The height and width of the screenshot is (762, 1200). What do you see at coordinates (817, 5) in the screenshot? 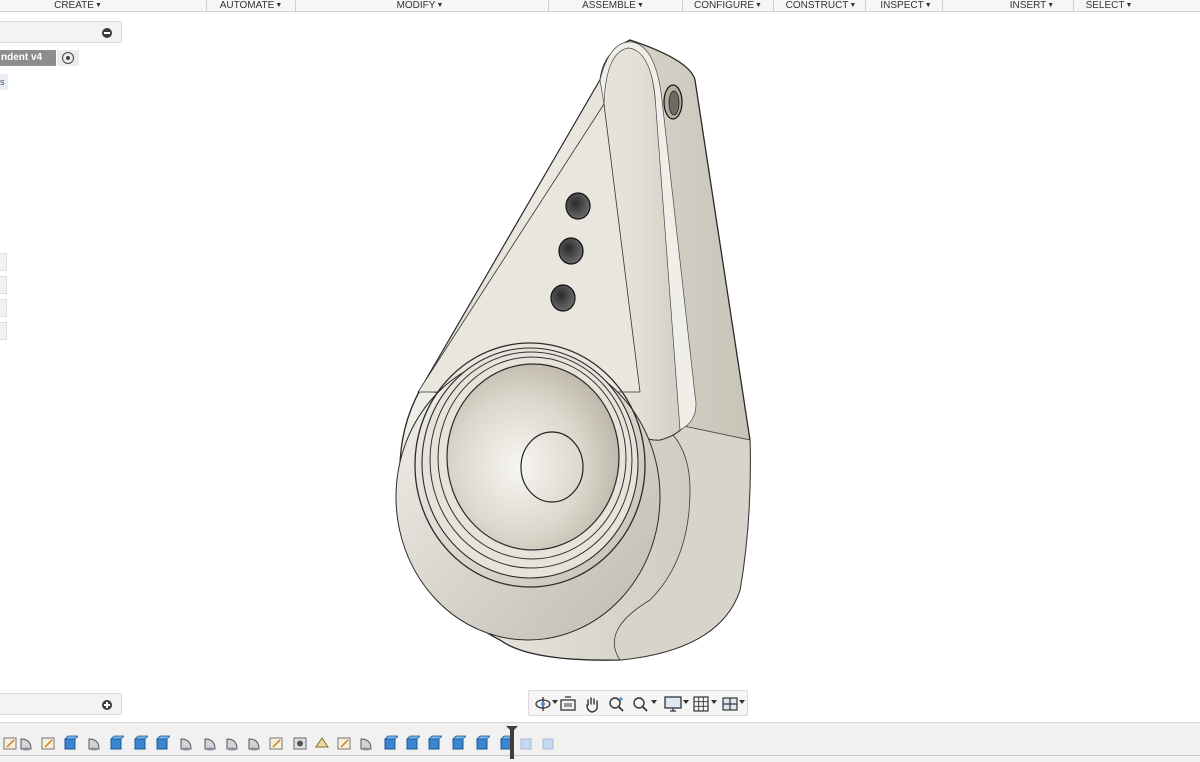
I see `construct-menu-label: CONSTRUCT` at bounding box center [817, 5].